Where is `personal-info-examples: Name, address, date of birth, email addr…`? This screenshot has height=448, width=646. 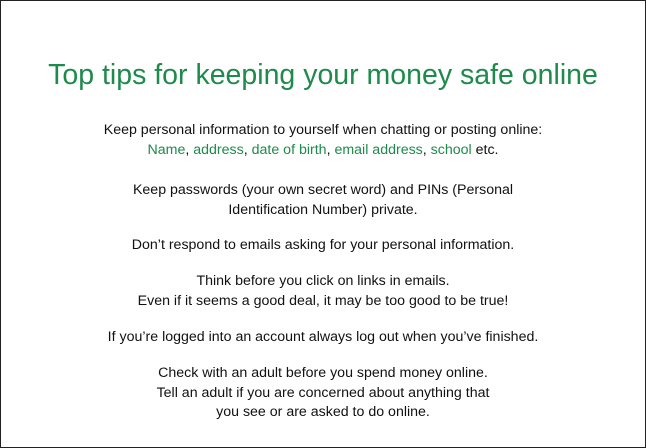
personal-info-examples: Name, address, date of birth, email addr… is located at coordinates (323, 151).